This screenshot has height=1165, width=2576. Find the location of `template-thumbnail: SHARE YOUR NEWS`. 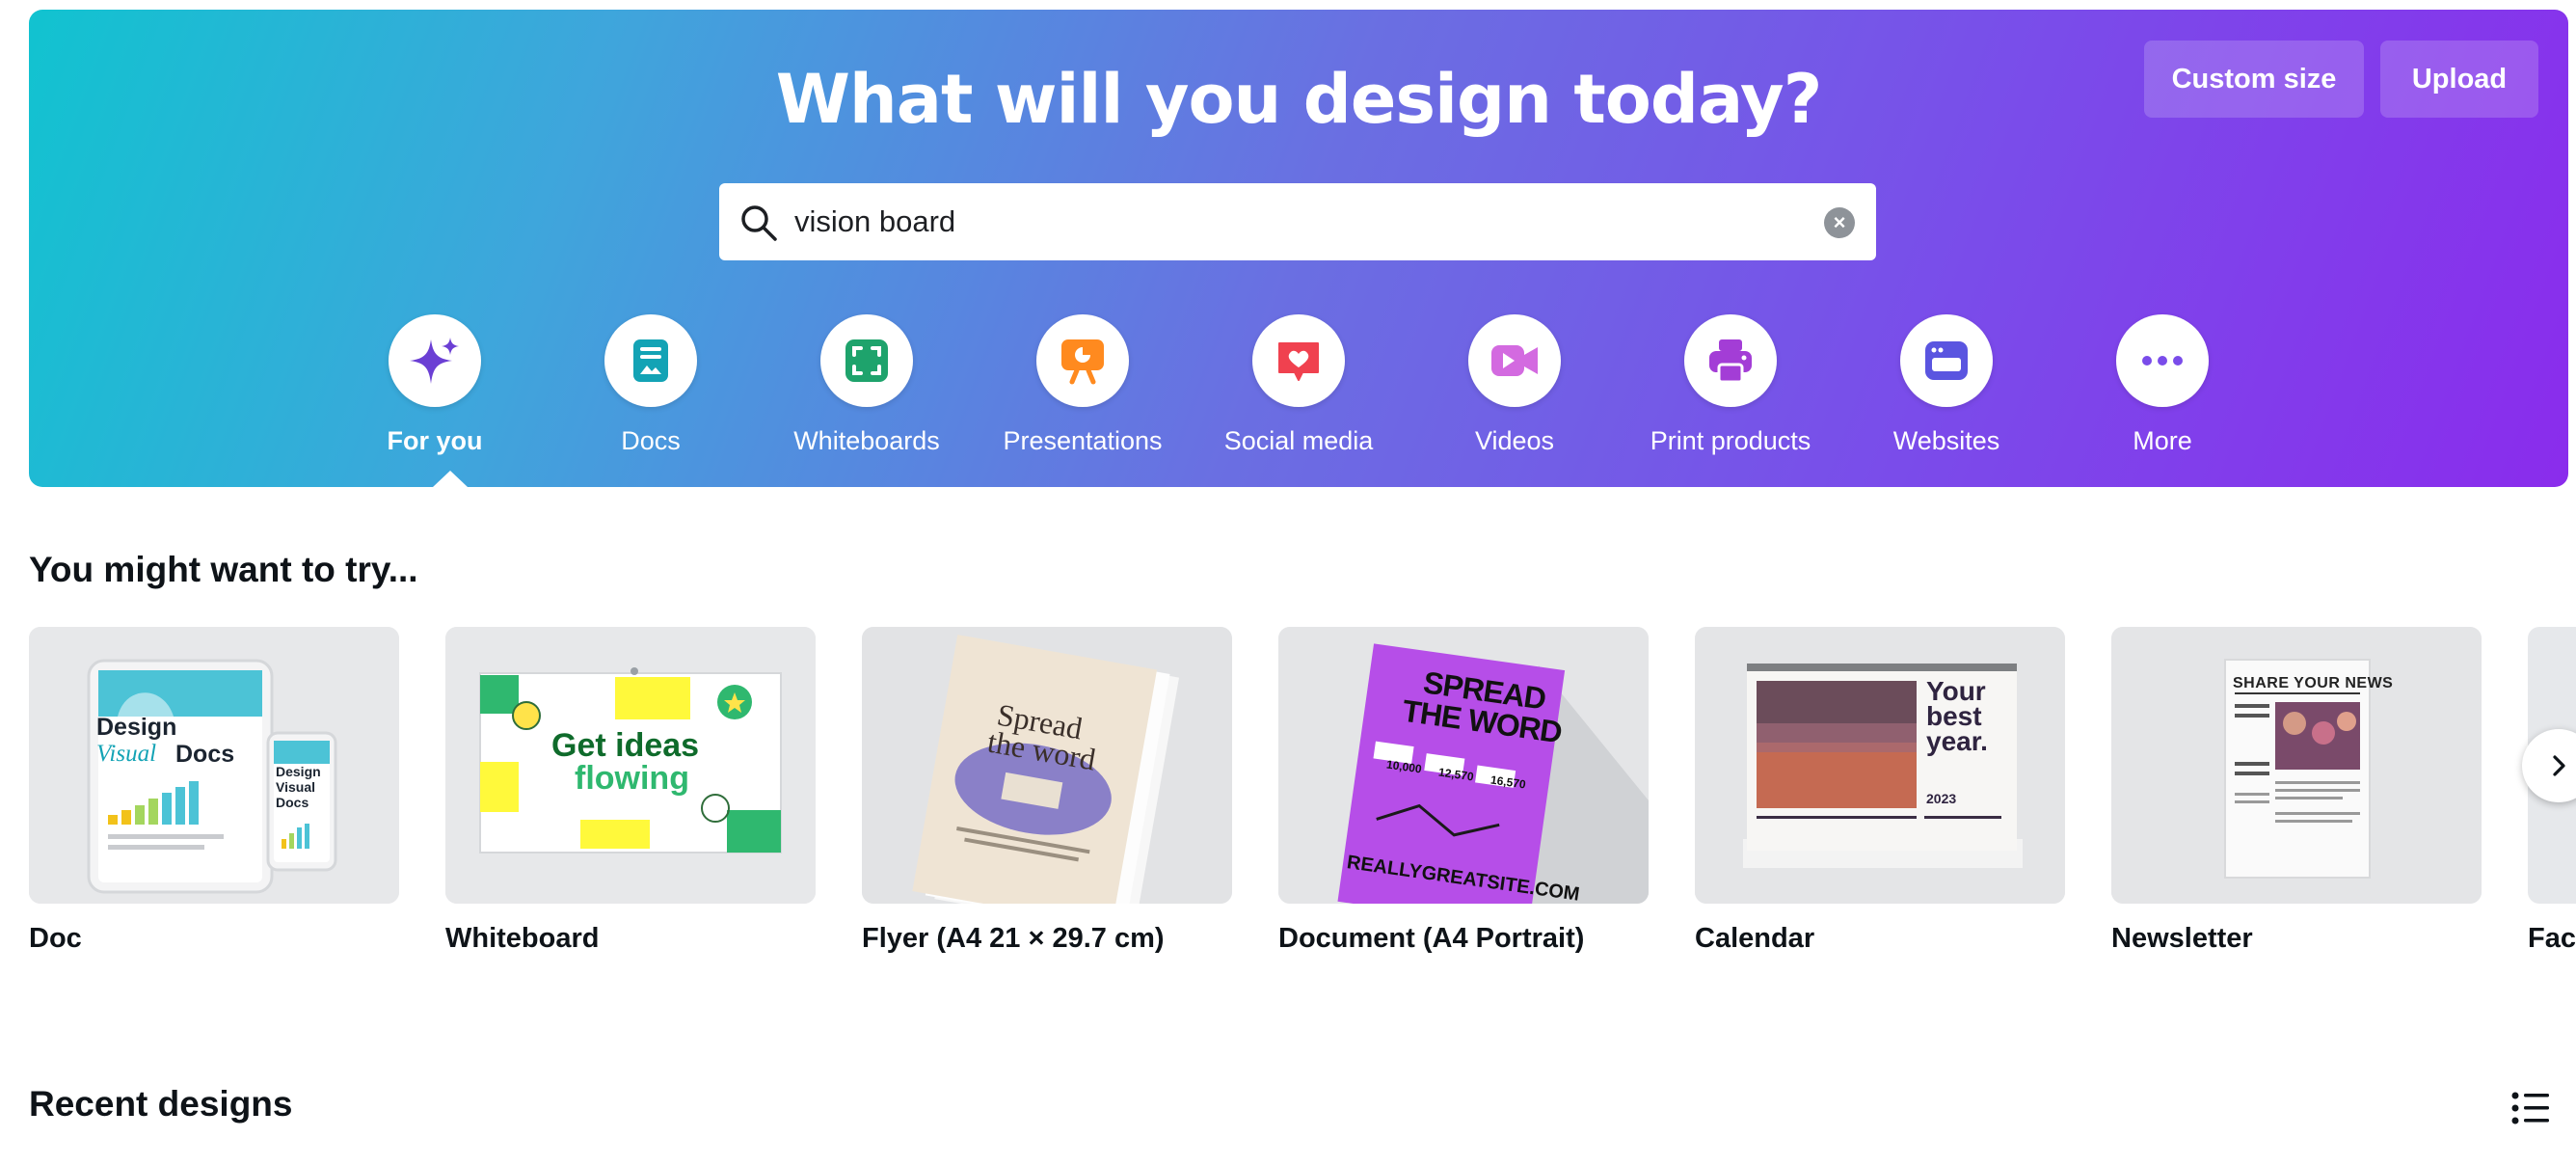

template-thumbnail: SHARE YOUR NEWS is located at coordinates (2297, 765).